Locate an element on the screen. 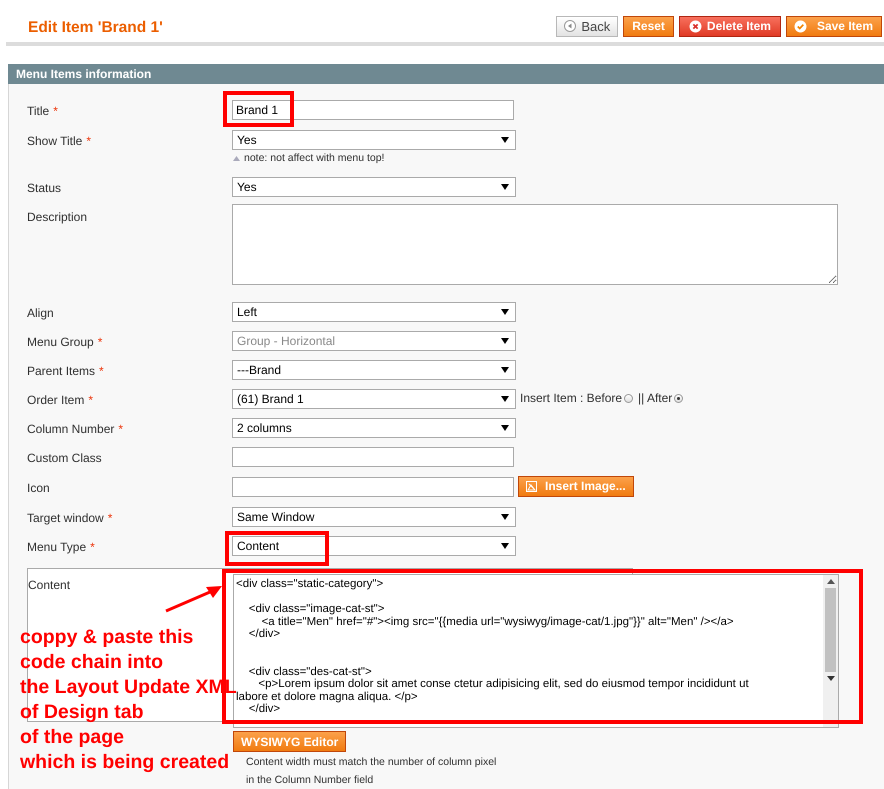 This screenshot has width=884, height=789. up-triangle-icon is located at coordinates (236, 158).